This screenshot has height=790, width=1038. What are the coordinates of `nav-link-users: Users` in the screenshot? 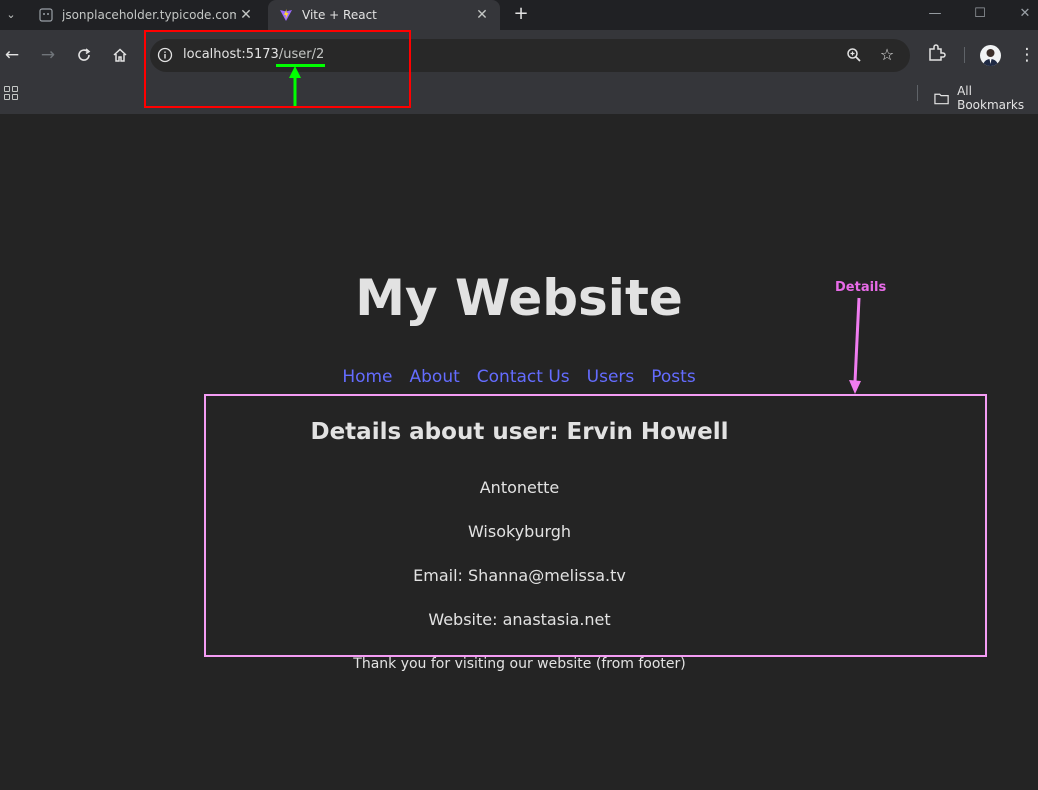 It's located at (611, 377).